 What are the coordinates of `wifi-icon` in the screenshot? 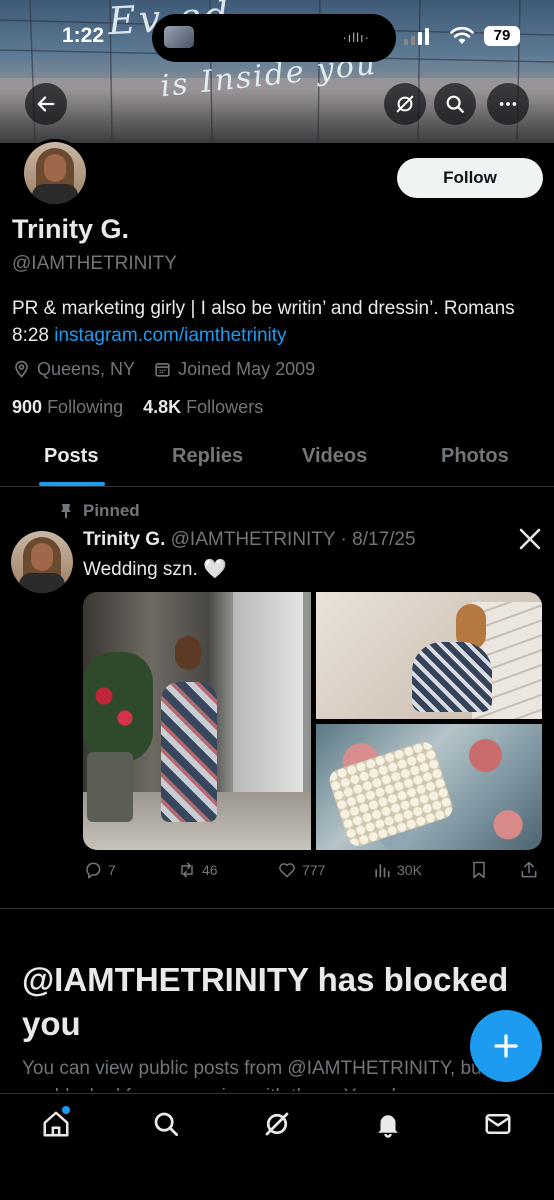 It's located at (462, 35).